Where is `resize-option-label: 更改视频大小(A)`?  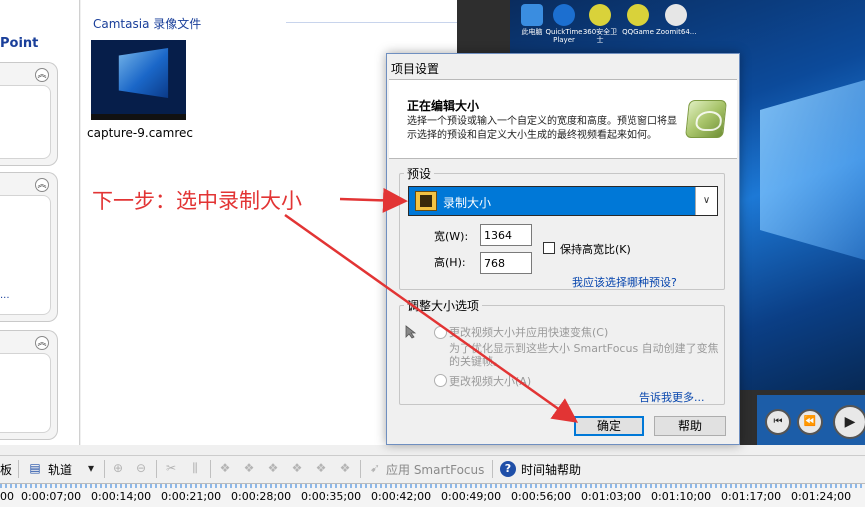
resize-option-label: 更改视频大小(A) is located at coordinates (490, 381).